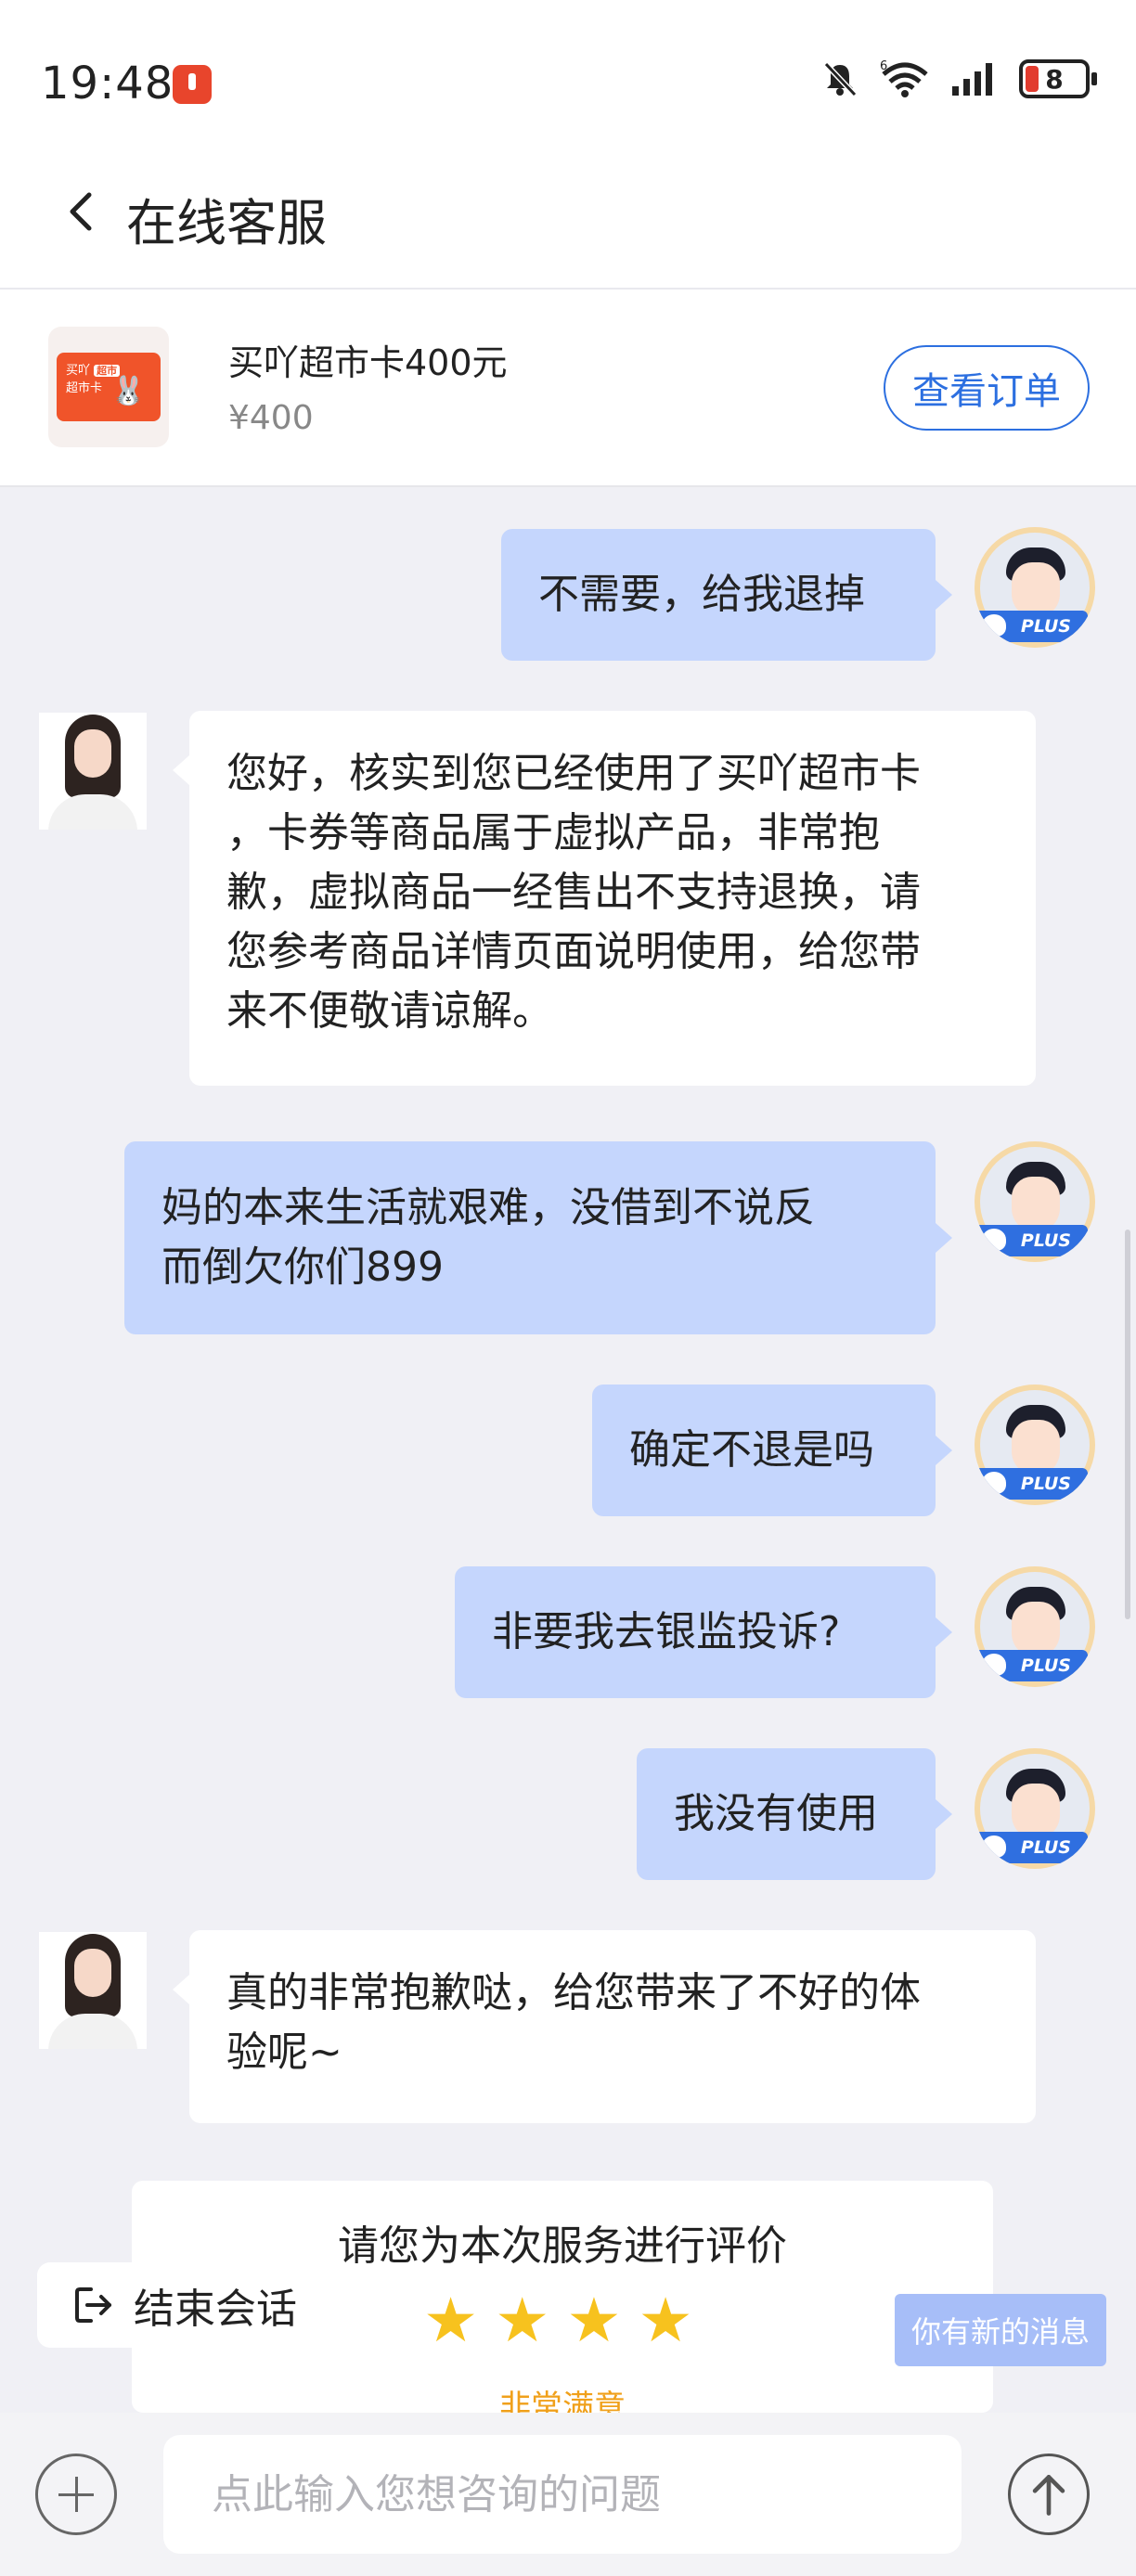  Describe the element at coordinates (128, 391) in the screenshot. I see `rabbit-icon: 🐰` at that location.